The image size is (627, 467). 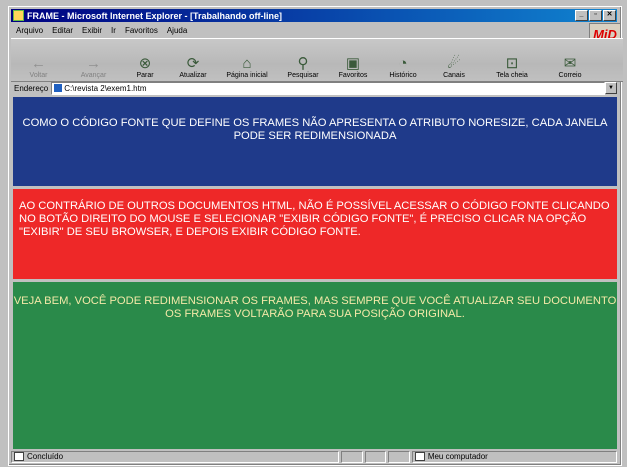 What do you see at coordinates (31, 88) in the screenshot?
I see `address-label: Endereço` at bounding box center [31, 88].